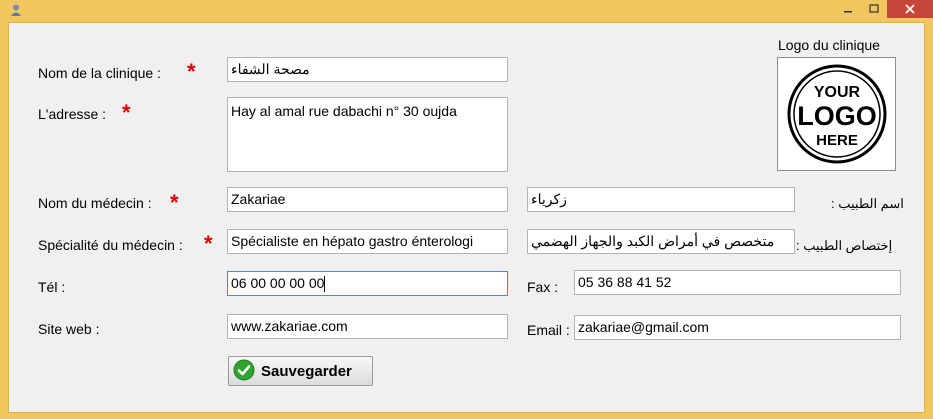 The width and height of the screenshot is (933, 419). Describe the element at coordinates (548, 330) in the screenshot. I see `email-label: Email :` at that location.